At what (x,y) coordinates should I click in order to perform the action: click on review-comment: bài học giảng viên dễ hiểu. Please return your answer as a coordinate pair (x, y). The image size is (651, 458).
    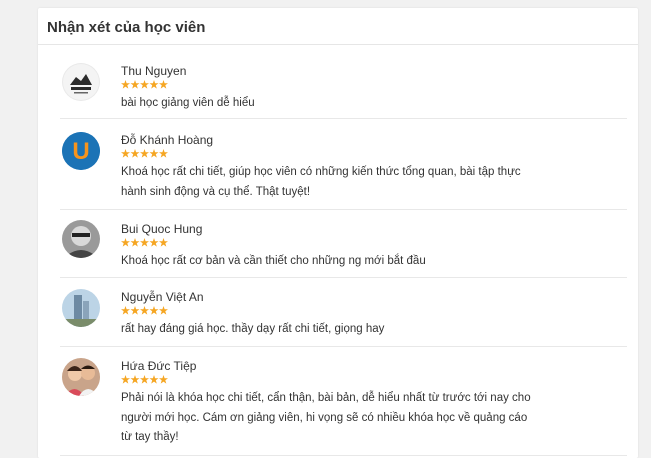
    Looking at the image, I should click on (188, 103).